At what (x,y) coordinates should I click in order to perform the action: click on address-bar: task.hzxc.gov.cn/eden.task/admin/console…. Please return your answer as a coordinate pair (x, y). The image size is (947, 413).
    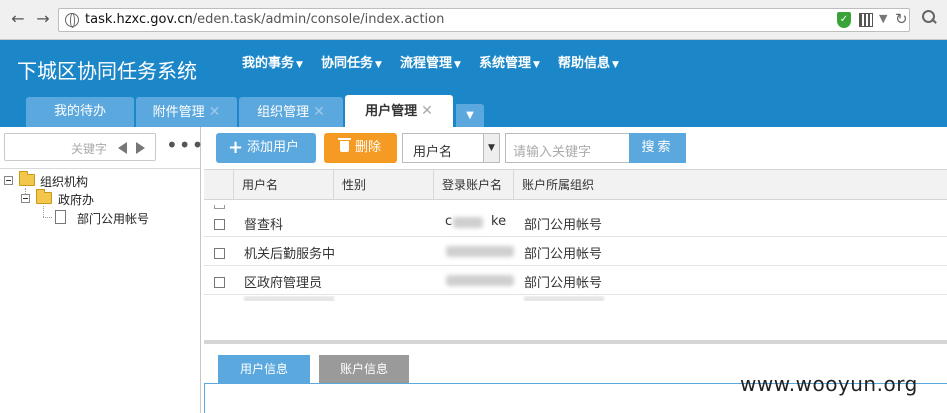
    Looking at the image, I should click on (484, 20).